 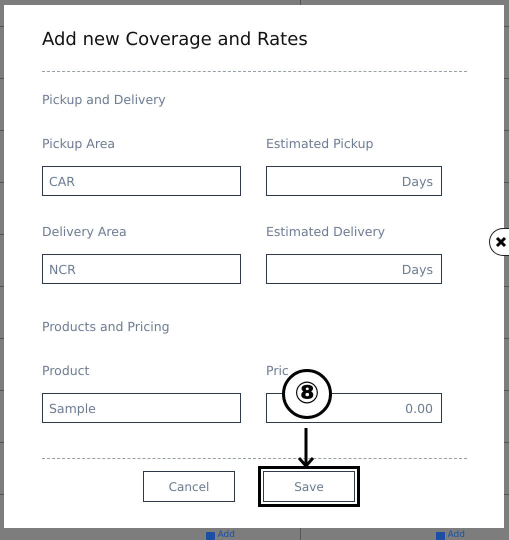 What do you see at coordinates (66, 371) in the screenshot?
I see `field-label: Product` at bounding box center [66, 371].